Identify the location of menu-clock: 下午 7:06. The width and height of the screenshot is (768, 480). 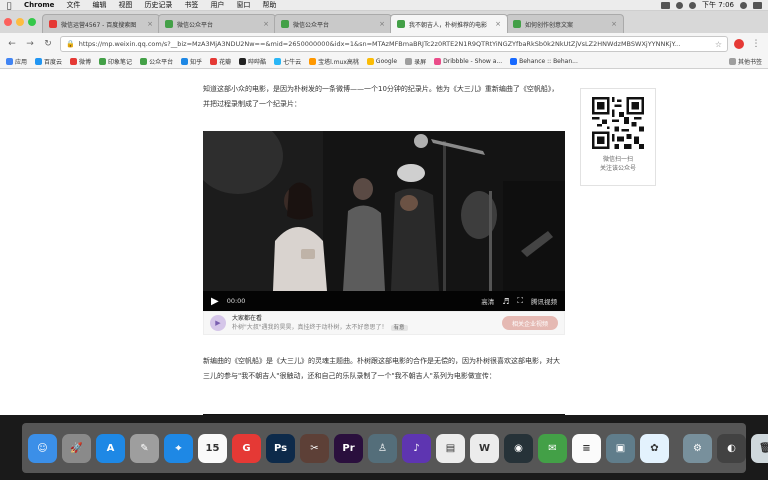
(718, 5).